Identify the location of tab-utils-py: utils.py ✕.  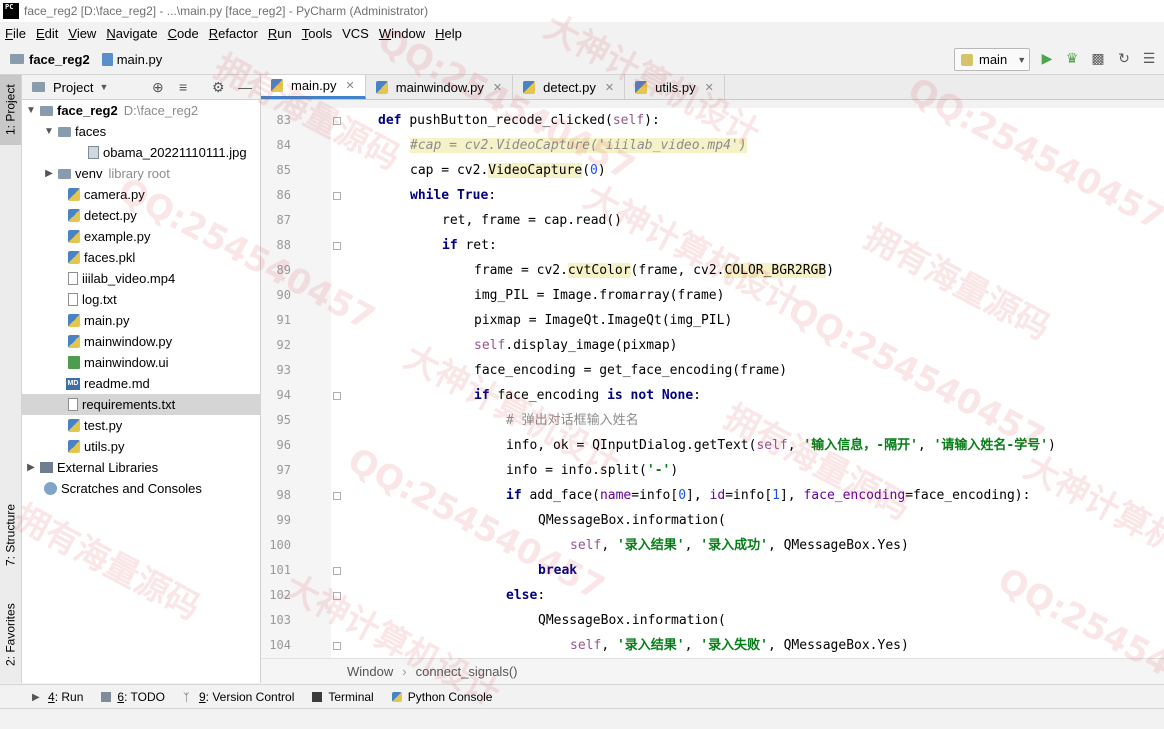
(675, 87).